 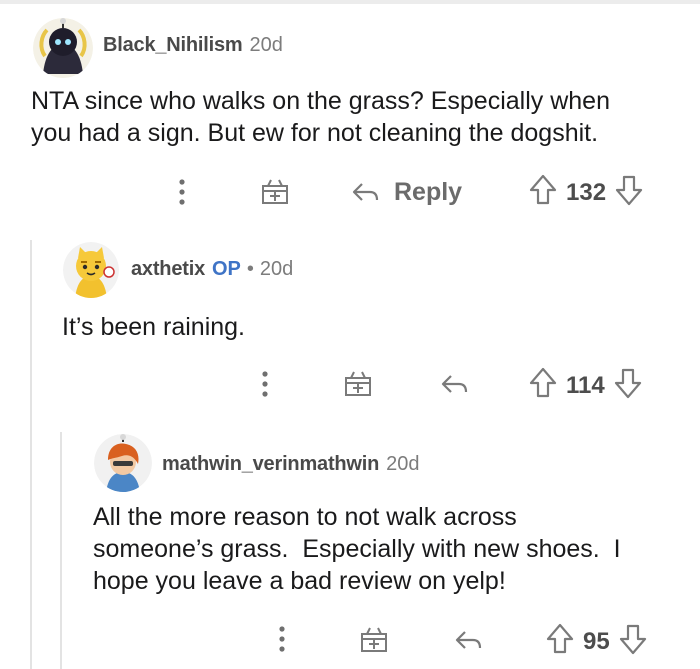 I want to click on op-badge: OP, so click(x=226, y=269).